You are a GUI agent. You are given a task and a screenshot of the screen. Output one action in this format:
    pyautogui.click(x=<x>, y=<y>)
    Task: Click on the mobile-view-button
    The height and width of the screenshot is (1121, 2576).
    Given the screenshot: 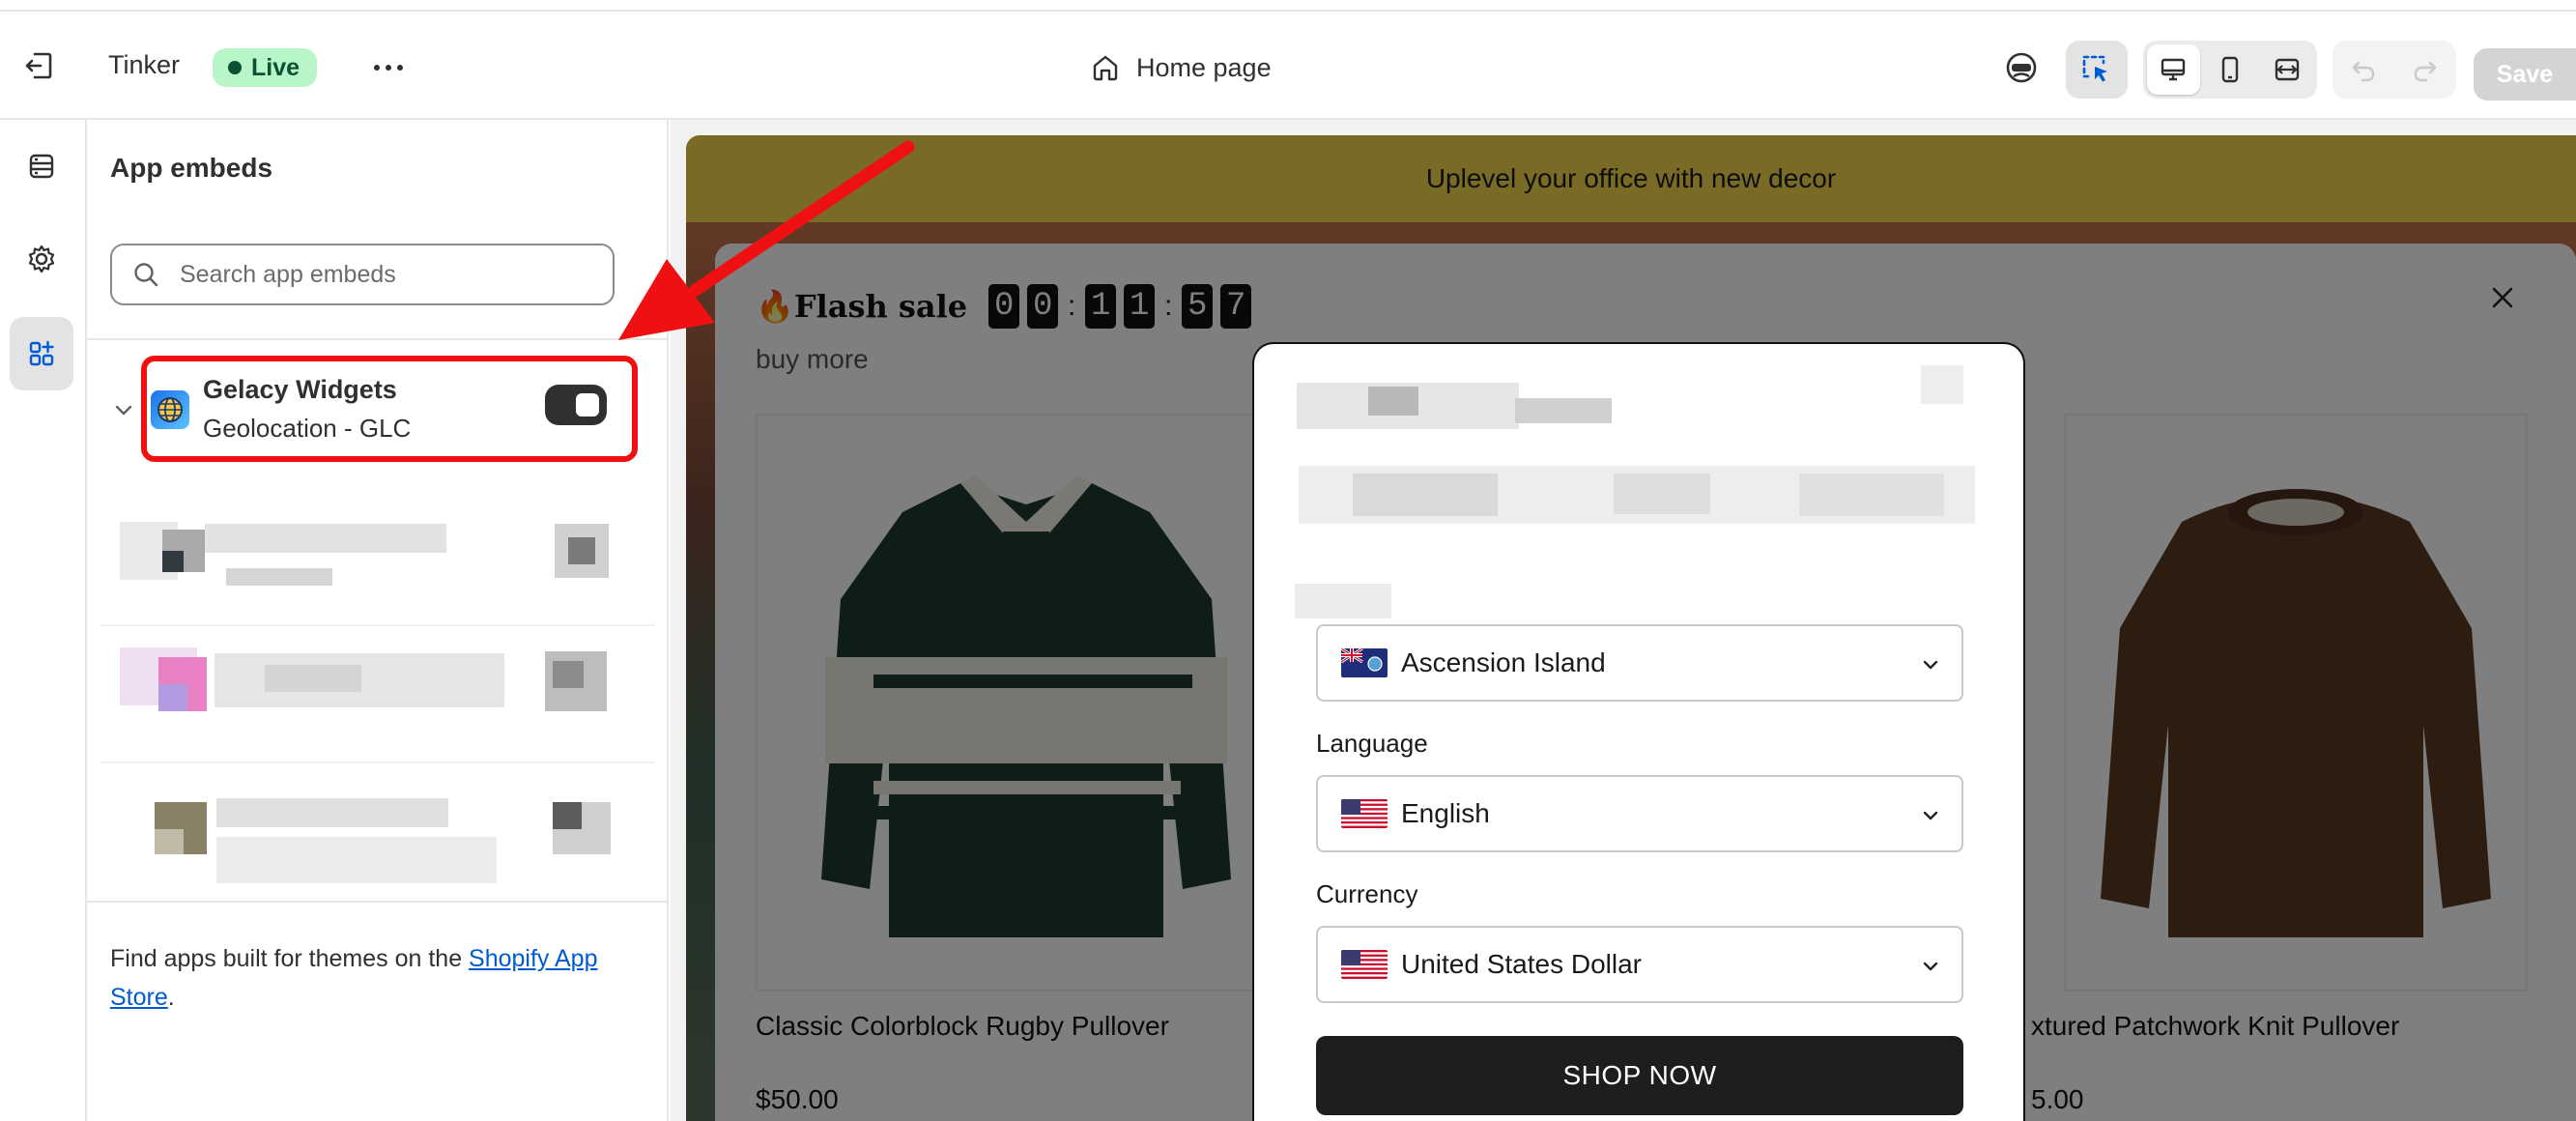 What is the action you would take?
    pyautogui.click(x=2230, y=69)
    